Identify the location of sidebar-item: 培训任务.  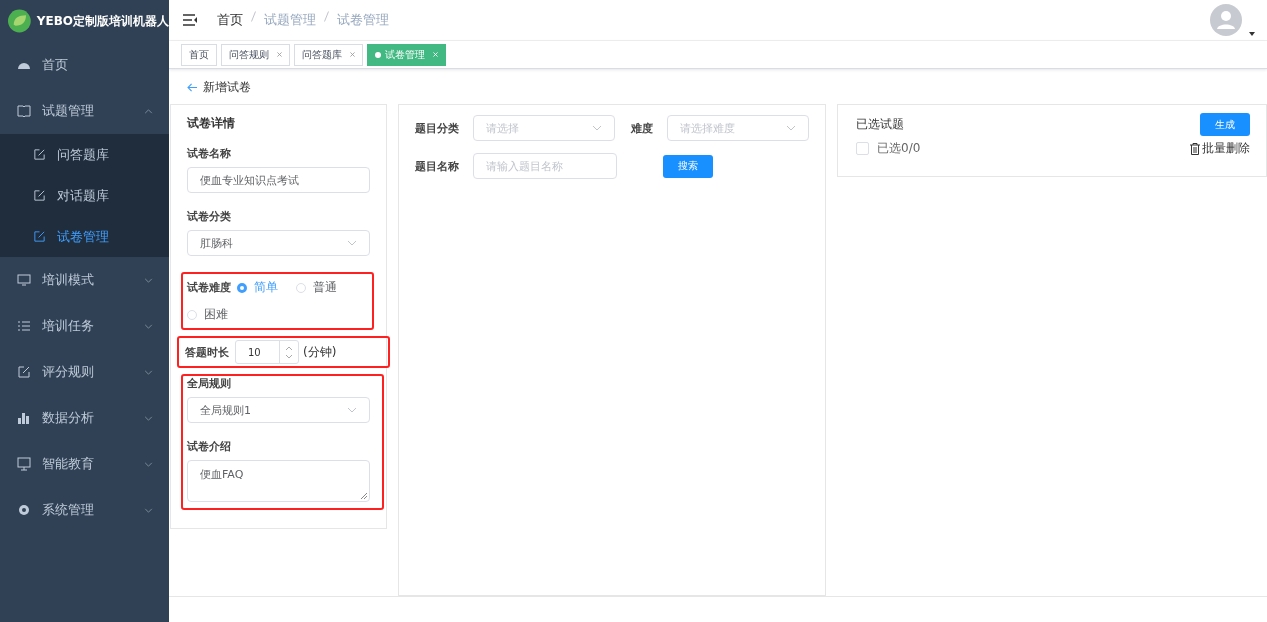
(84, 326).